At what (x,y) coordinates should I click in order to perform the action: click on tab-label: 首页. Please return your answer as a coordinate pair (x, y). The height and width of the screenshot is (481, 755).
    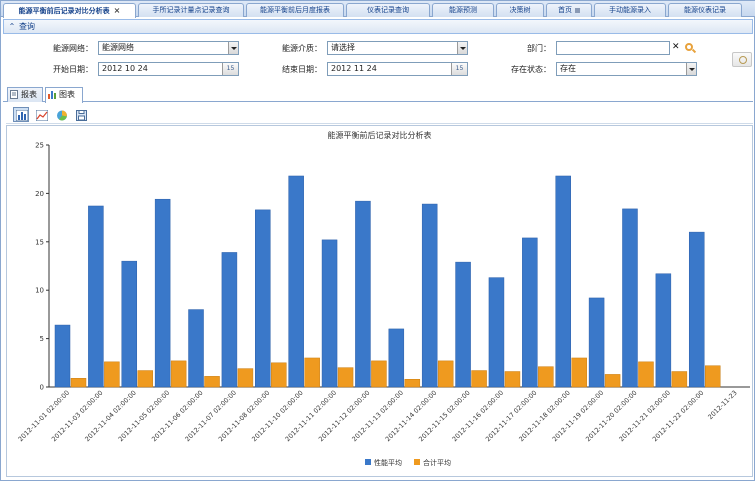
    Looking at the image, I should click on (565, 10).